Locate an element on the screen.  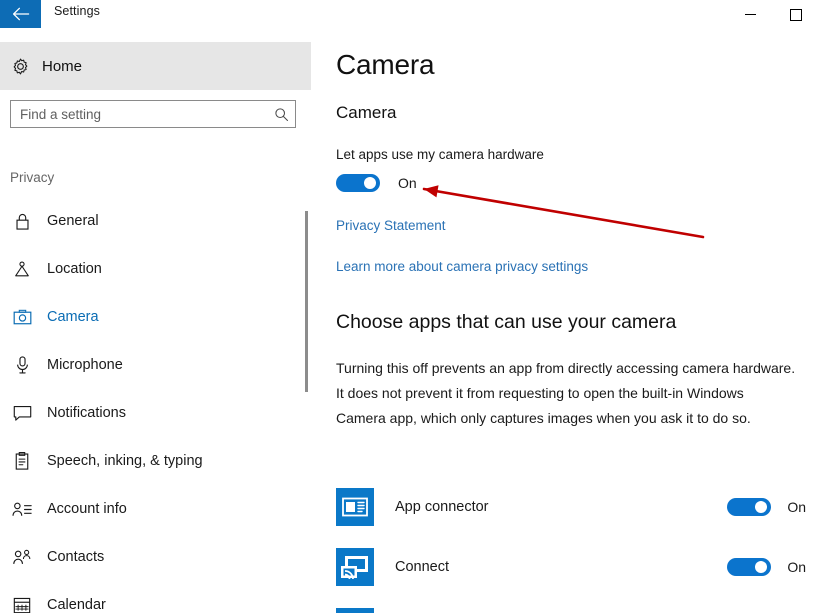
back-arrow-icon is located at coordinates (20, 14).